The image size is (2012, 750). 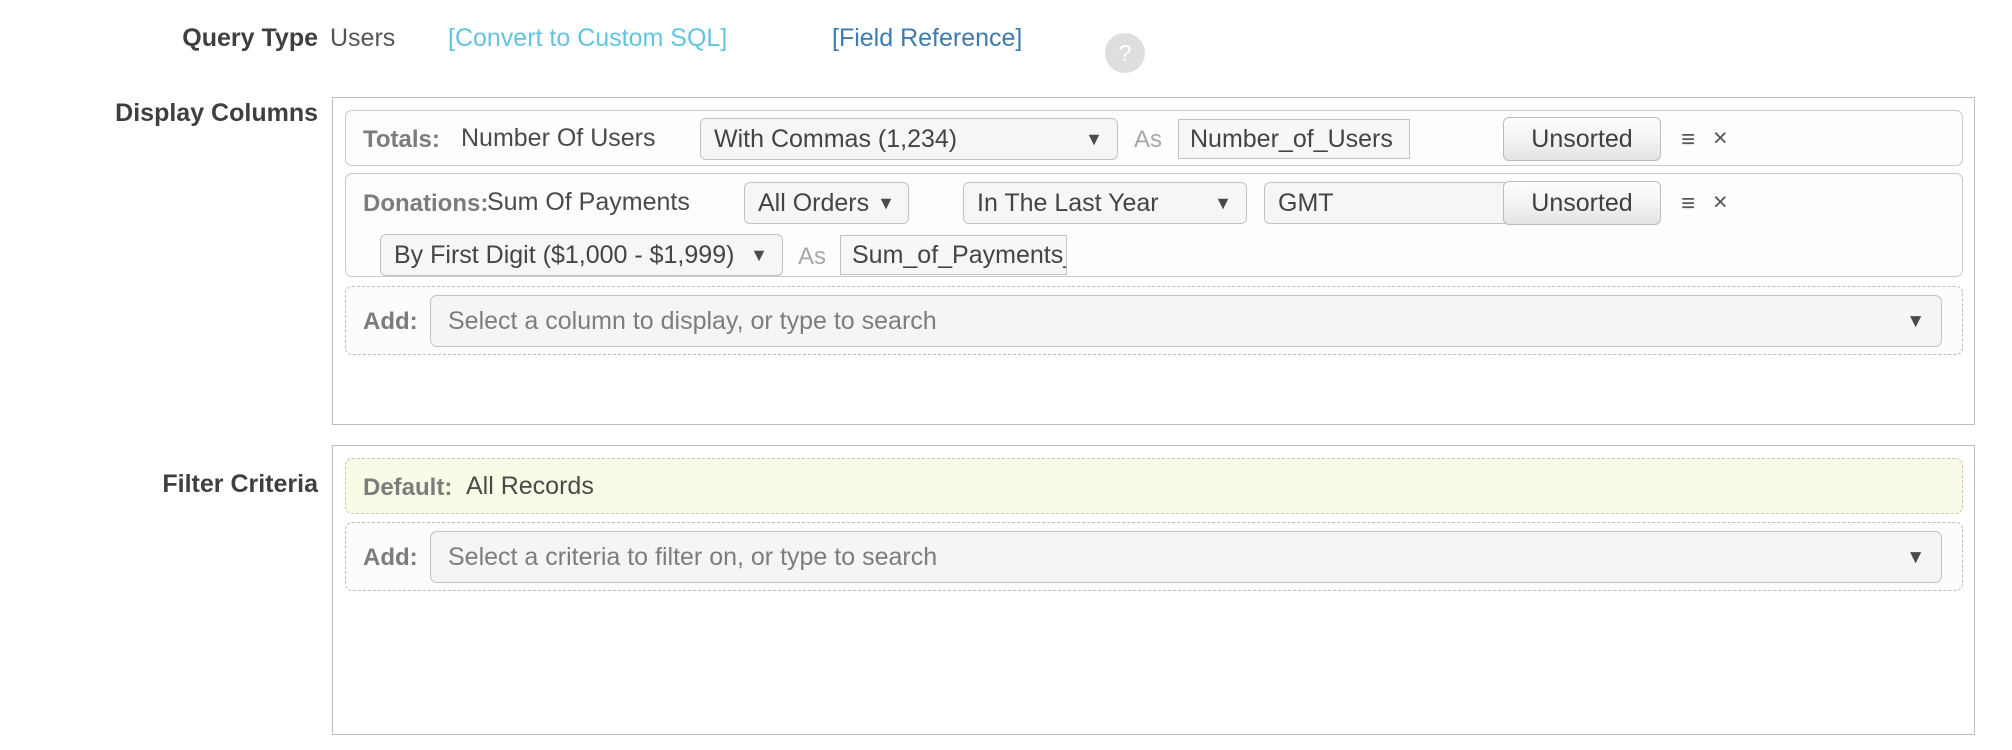 What do you see at coordinates (558, 138) in the screenshot?
I see `row-field-totals: Number Of Users` at bounding box center [558, 138].